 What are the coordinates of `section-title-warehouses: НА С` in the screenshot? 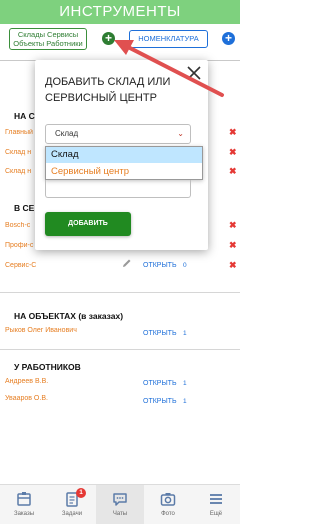 It's located at (24, 116).